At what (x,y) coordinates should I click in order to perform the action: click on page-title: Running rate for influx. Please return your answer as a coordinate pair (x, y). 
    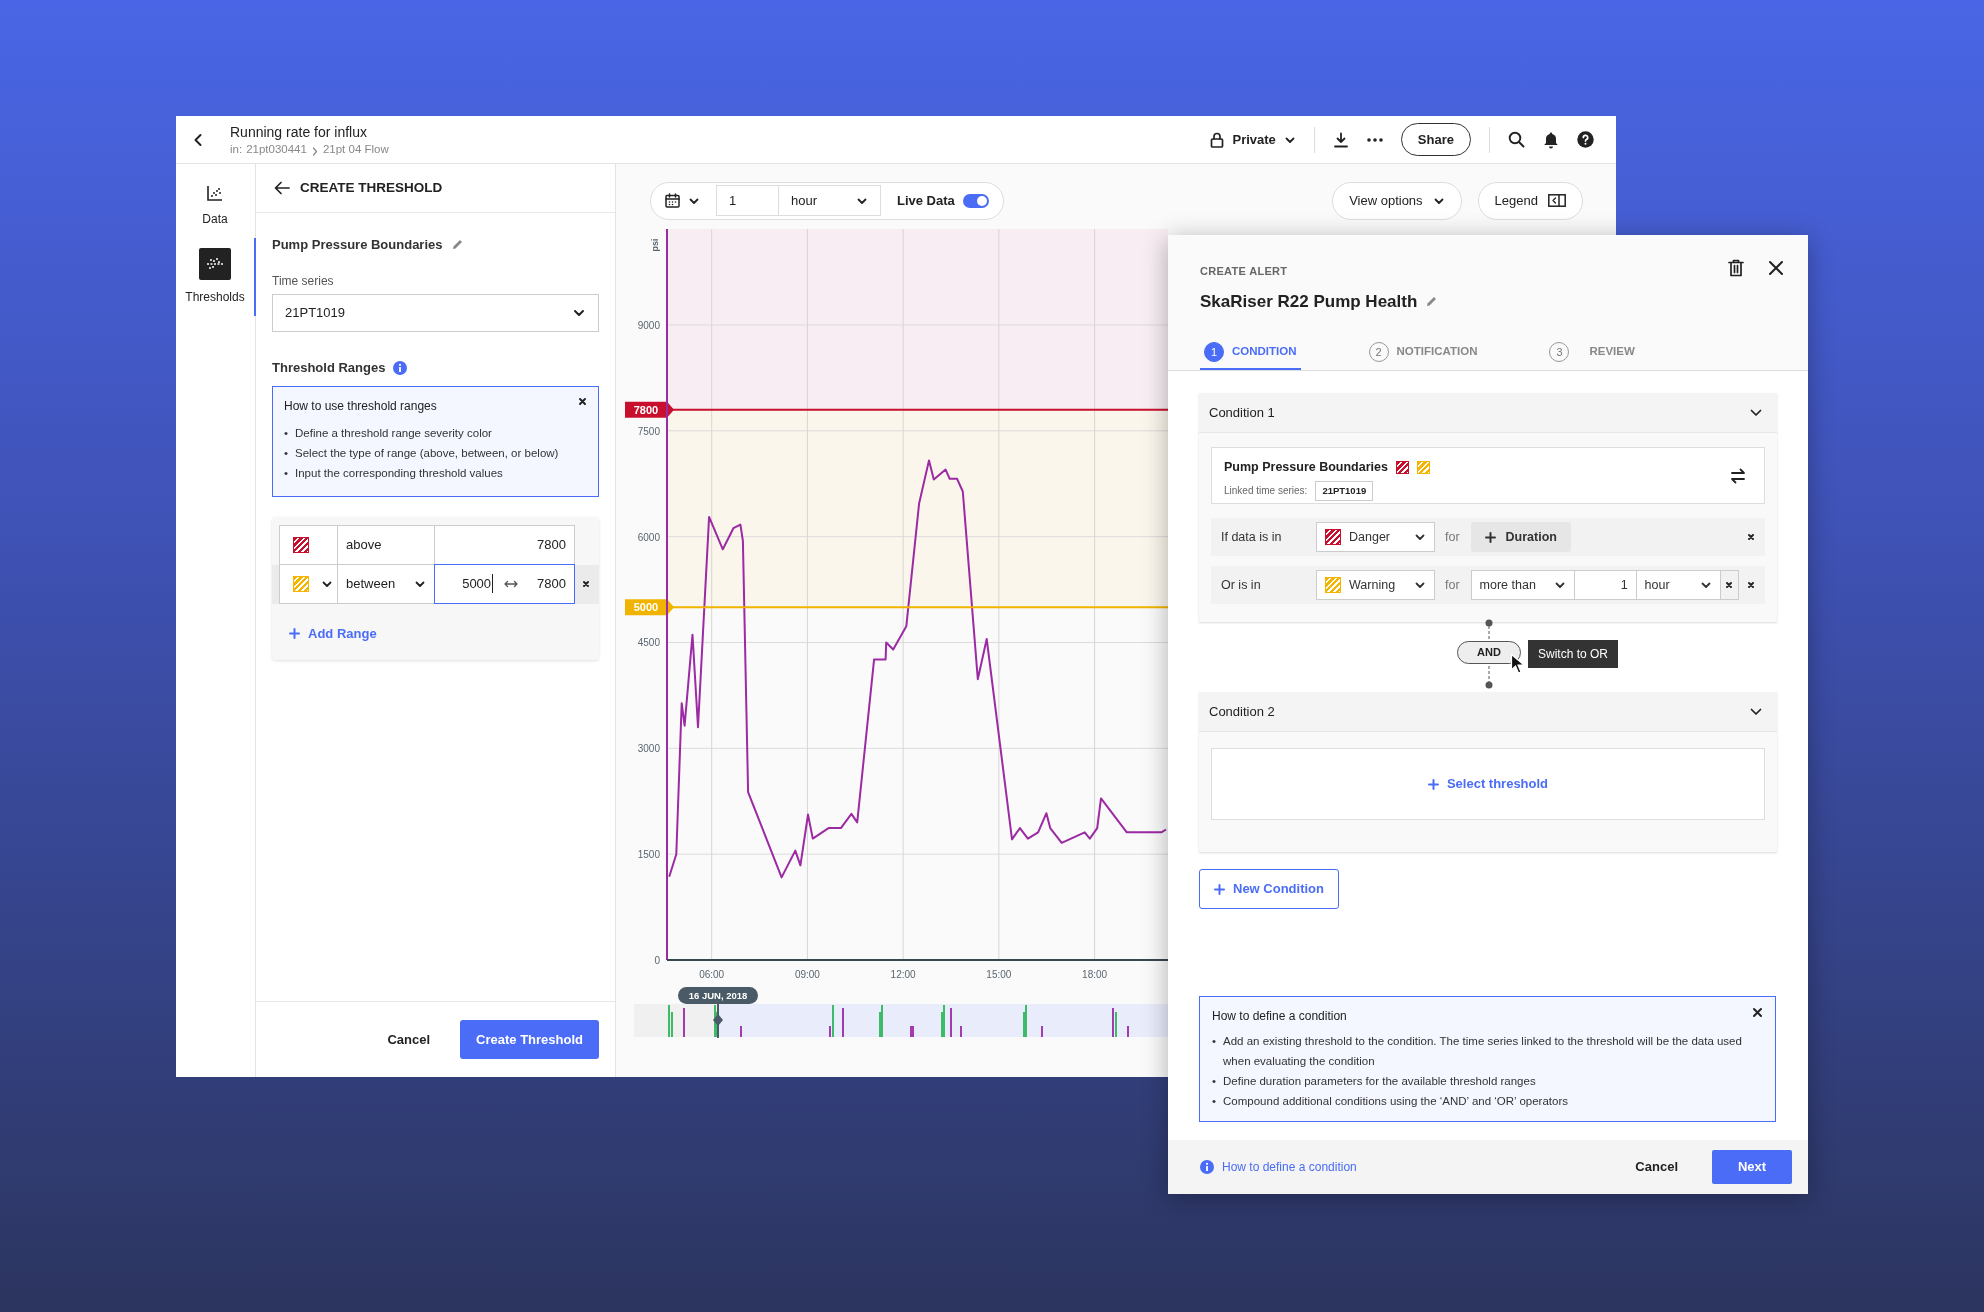
    Looking at the image, I should click on (298, 131).